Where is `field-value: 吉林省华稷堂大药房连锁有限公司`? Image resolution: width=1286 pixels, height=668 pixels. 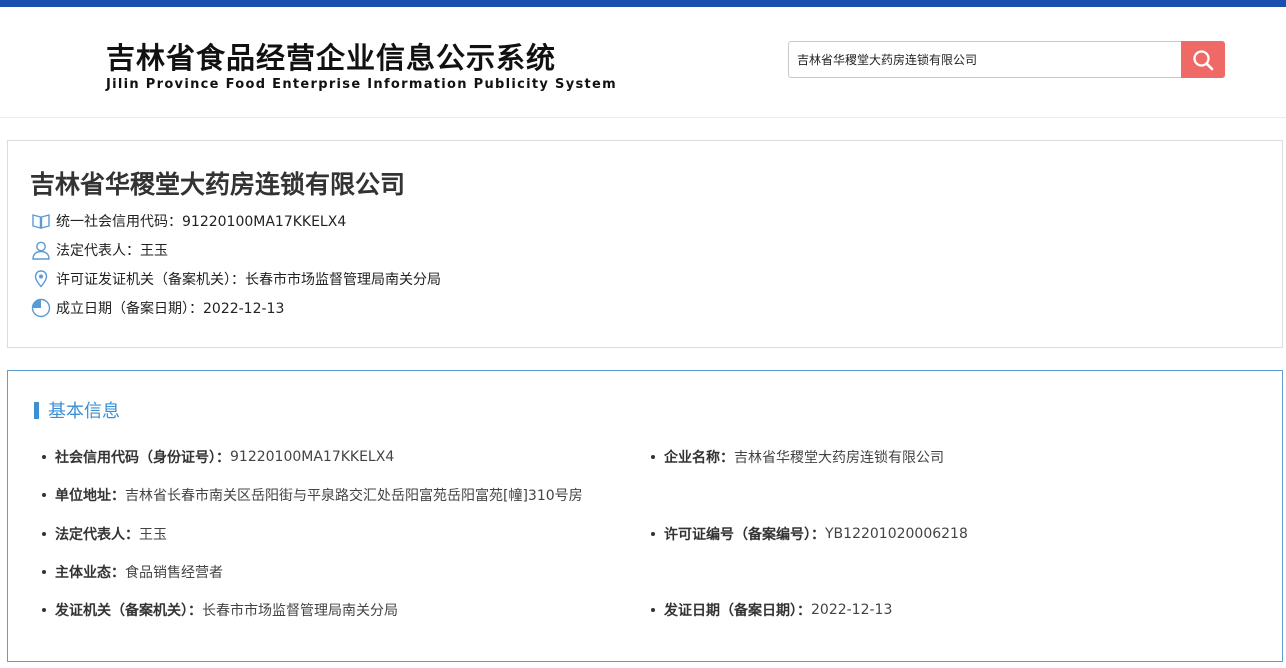 field-value: 吉林省华稷堂大药房连锁有限公司 is located at coordinates (839, 458).